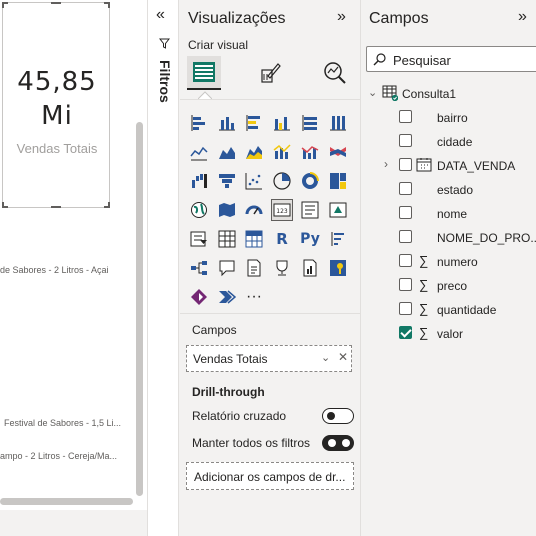  I want to click on multi-row-card-icon, so click(310, 210).